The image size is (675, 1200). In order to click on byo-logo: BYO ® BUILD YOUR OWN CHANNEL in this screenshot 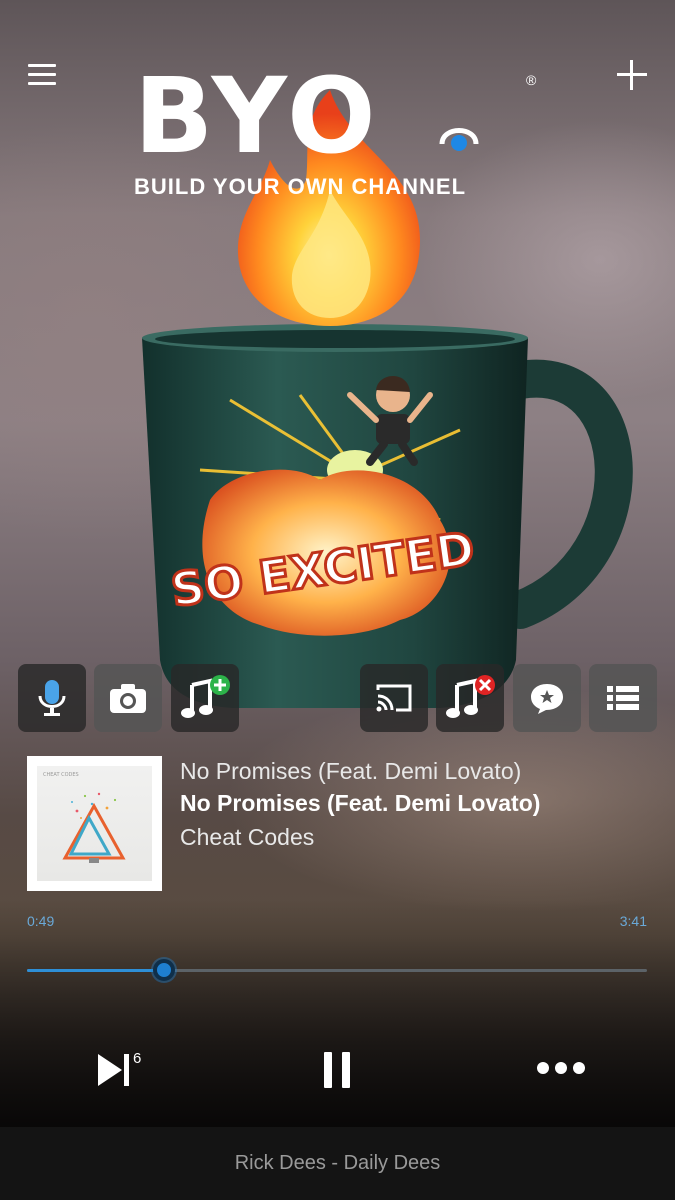, I will do `click(339, 130)`.